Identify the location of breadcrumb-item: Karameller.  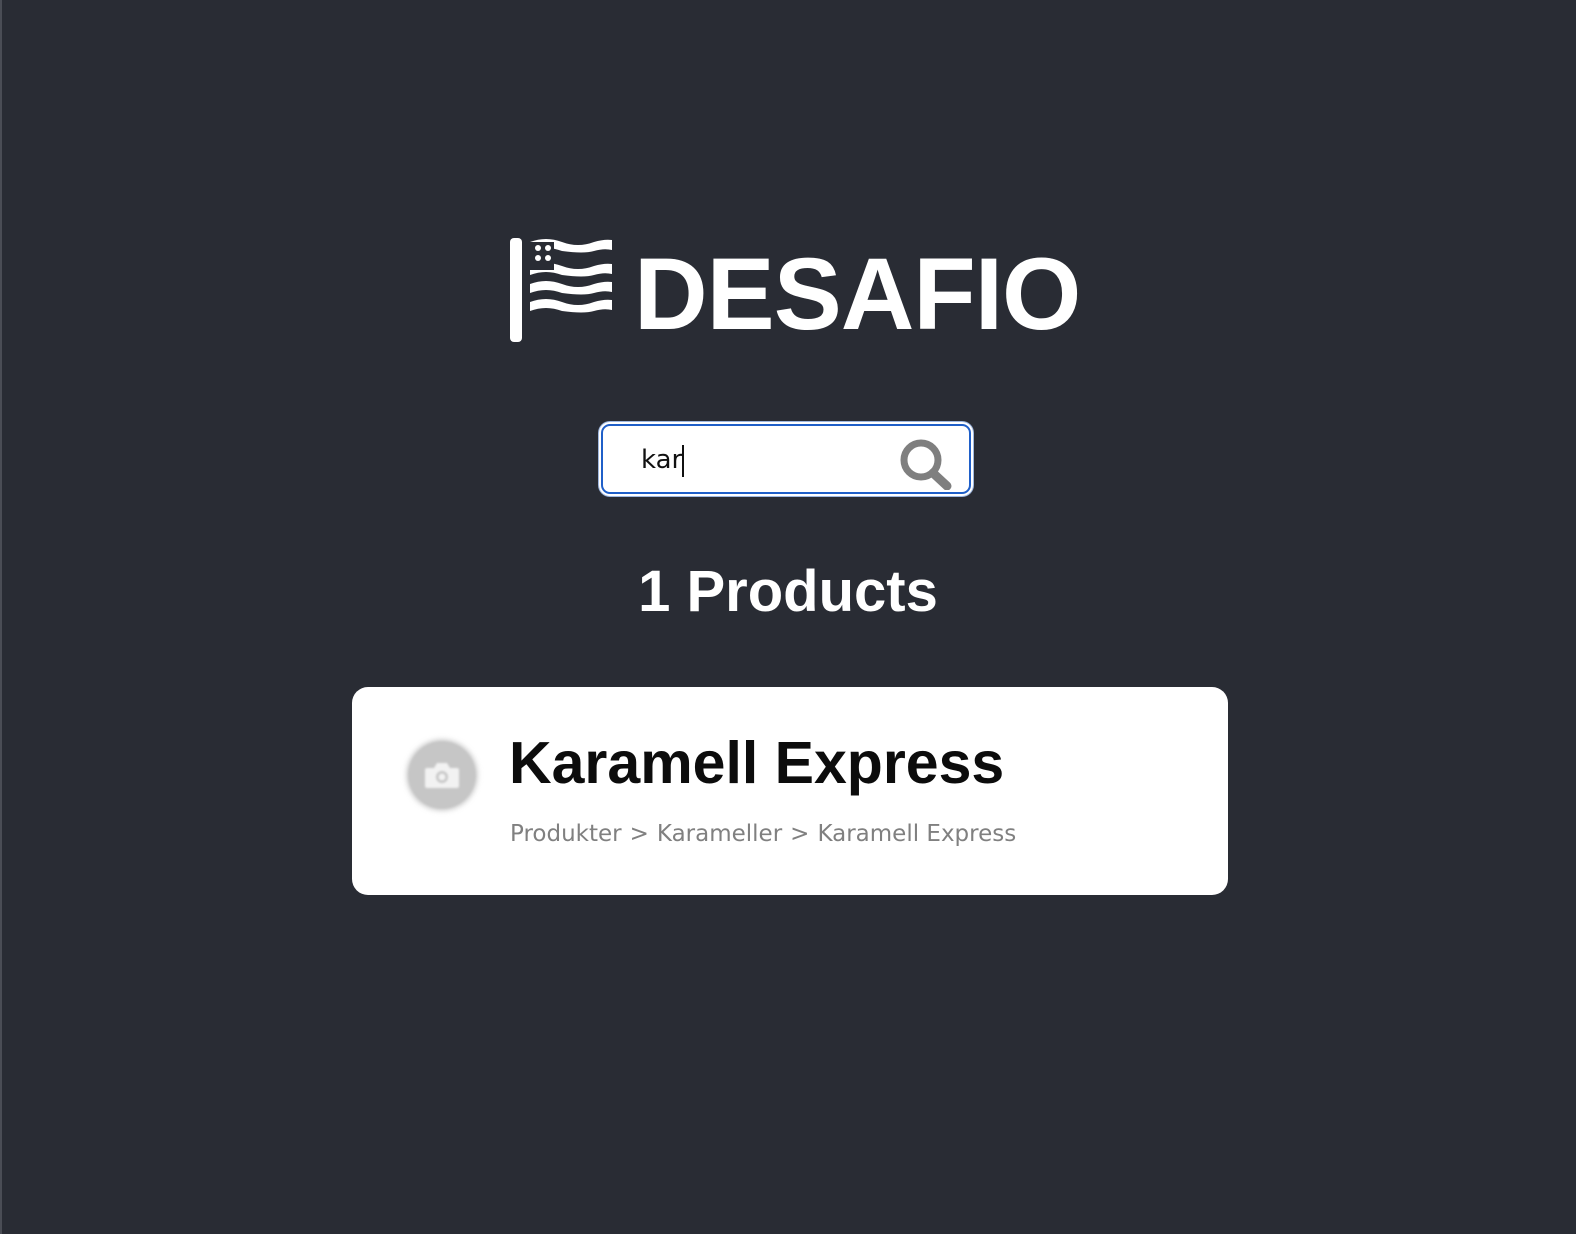
(719, 834).